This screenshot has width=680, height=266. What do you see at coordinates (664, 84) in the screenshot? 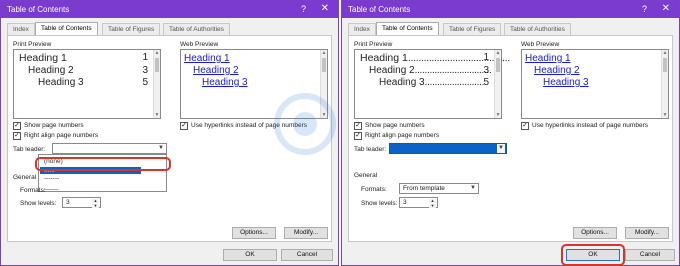
I see `web-preview-scrollbar: ▲ ▼` at bounding box center [664, 84].